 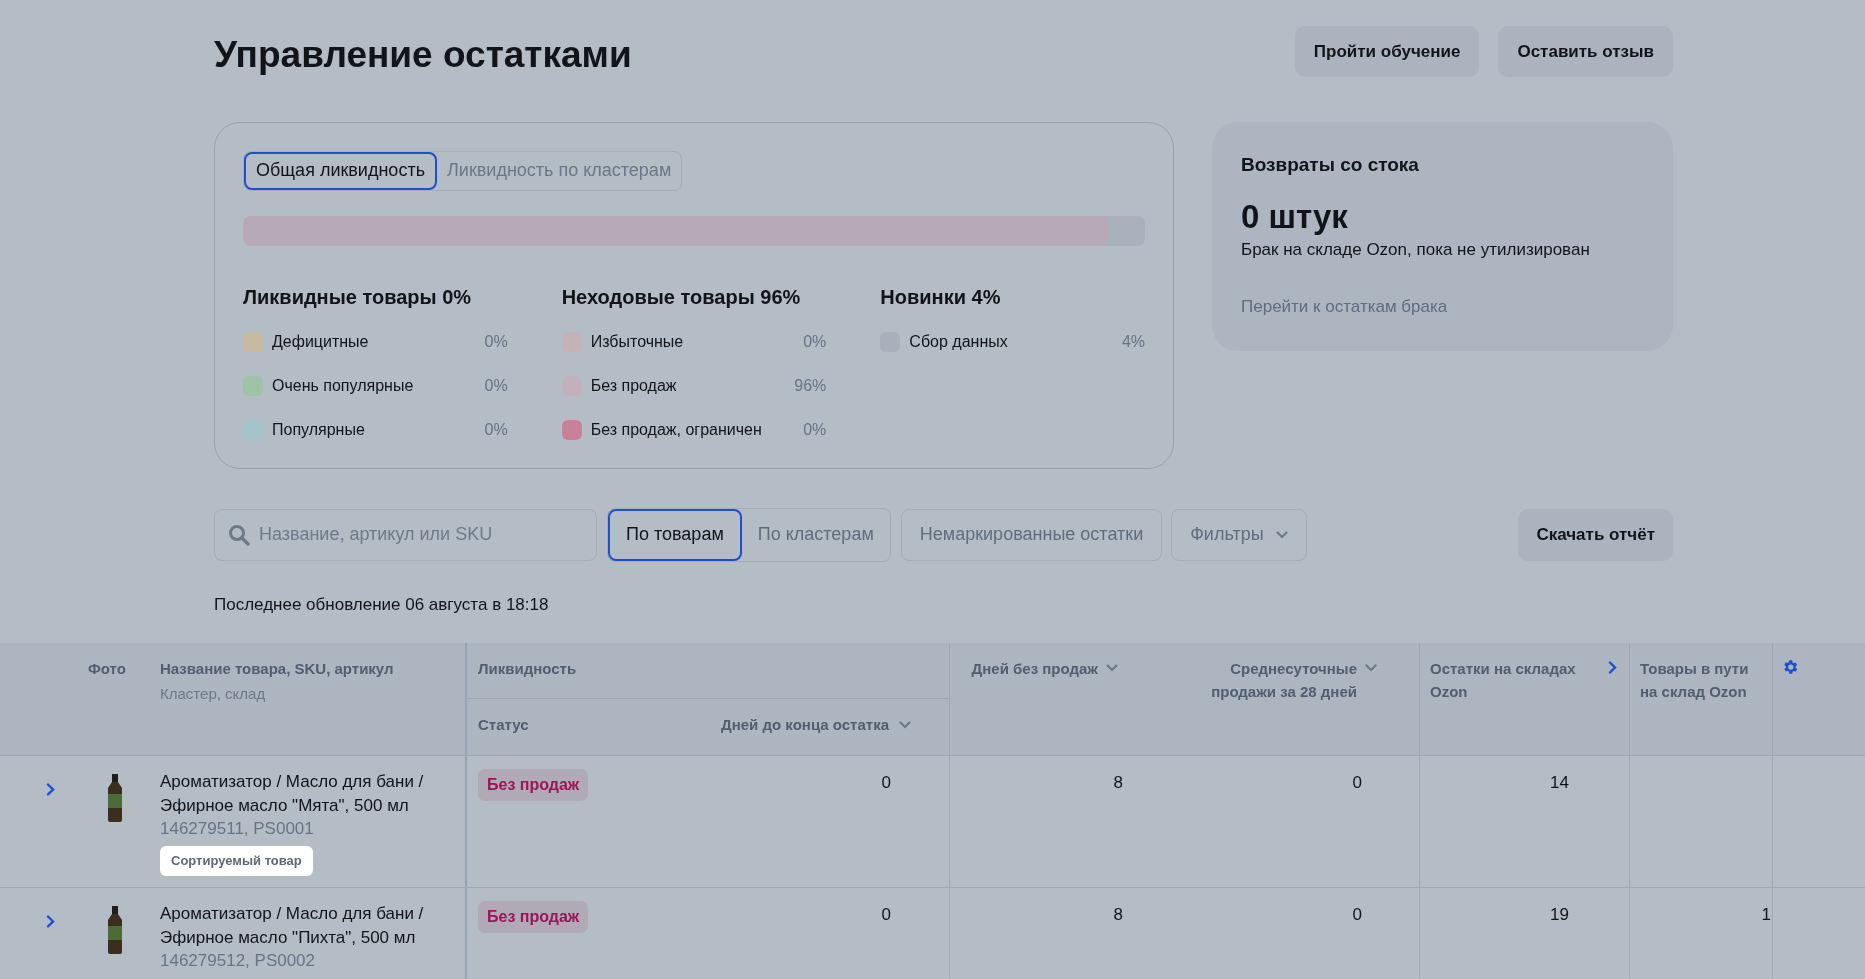 I want to click on last-update: Последнее обновление 06 августа в 18:18, so click(x=382, y=604).